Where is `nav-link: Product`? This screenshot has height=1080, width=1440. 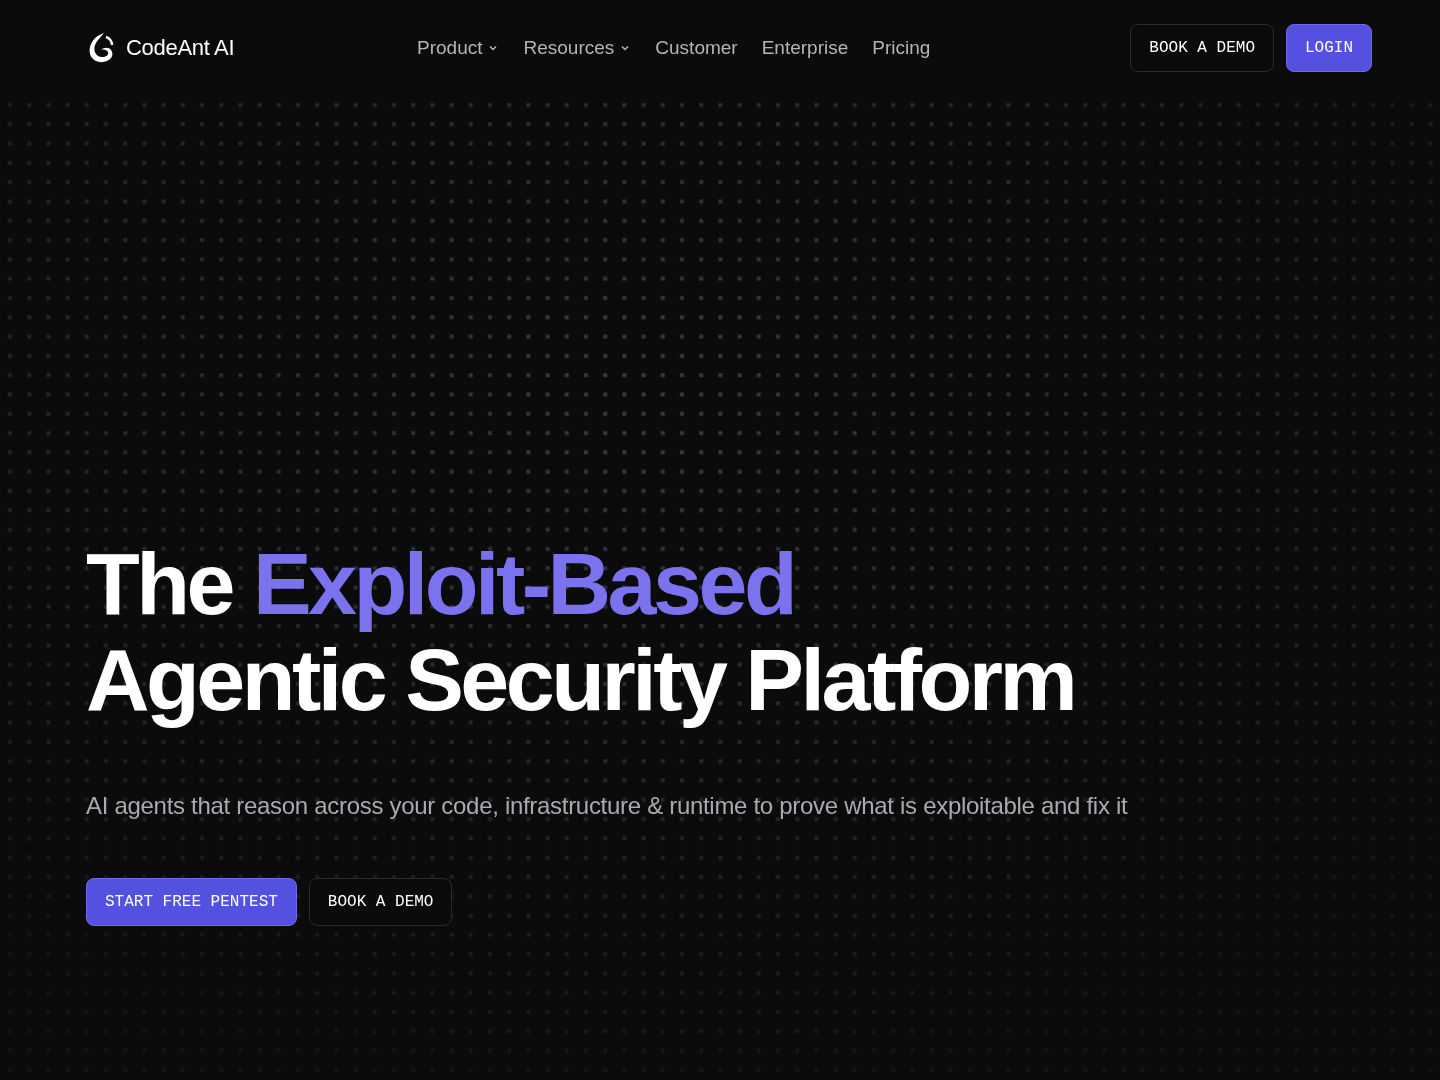 nav-link: Product is located at coordinates (458, 48).